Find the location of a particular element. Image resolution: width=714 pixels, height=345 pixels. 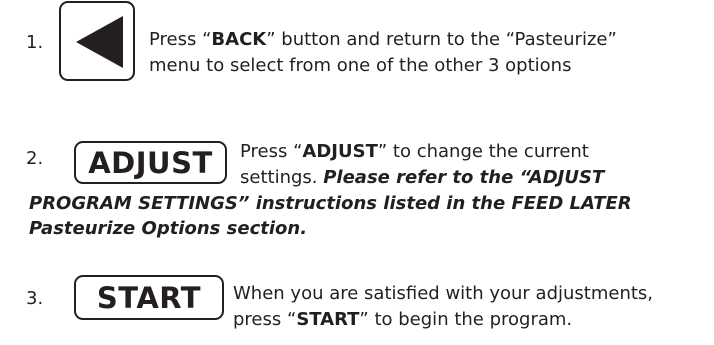

start-button: START is located at coordinates (149, 297).